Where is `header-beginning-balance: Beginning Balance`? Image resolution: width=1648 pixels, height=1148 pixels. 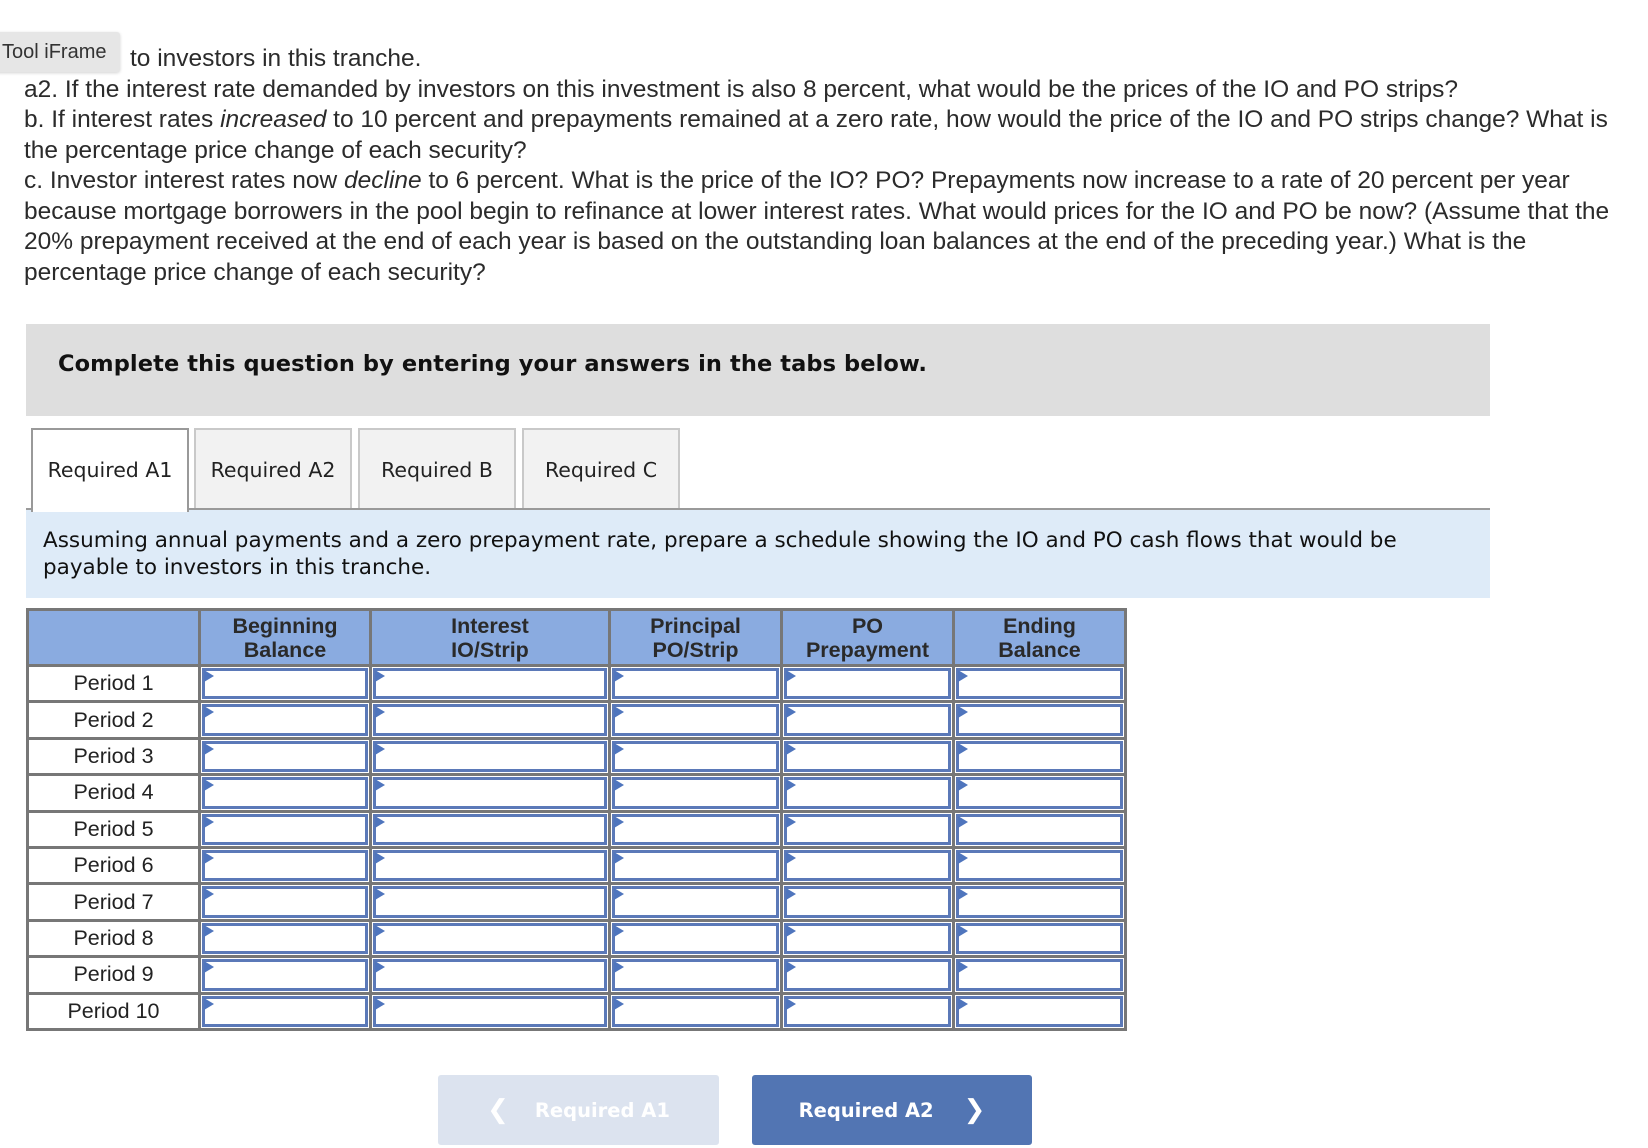
header-beginning-balance: Beginning Balance is located at coordinates (285, 637).